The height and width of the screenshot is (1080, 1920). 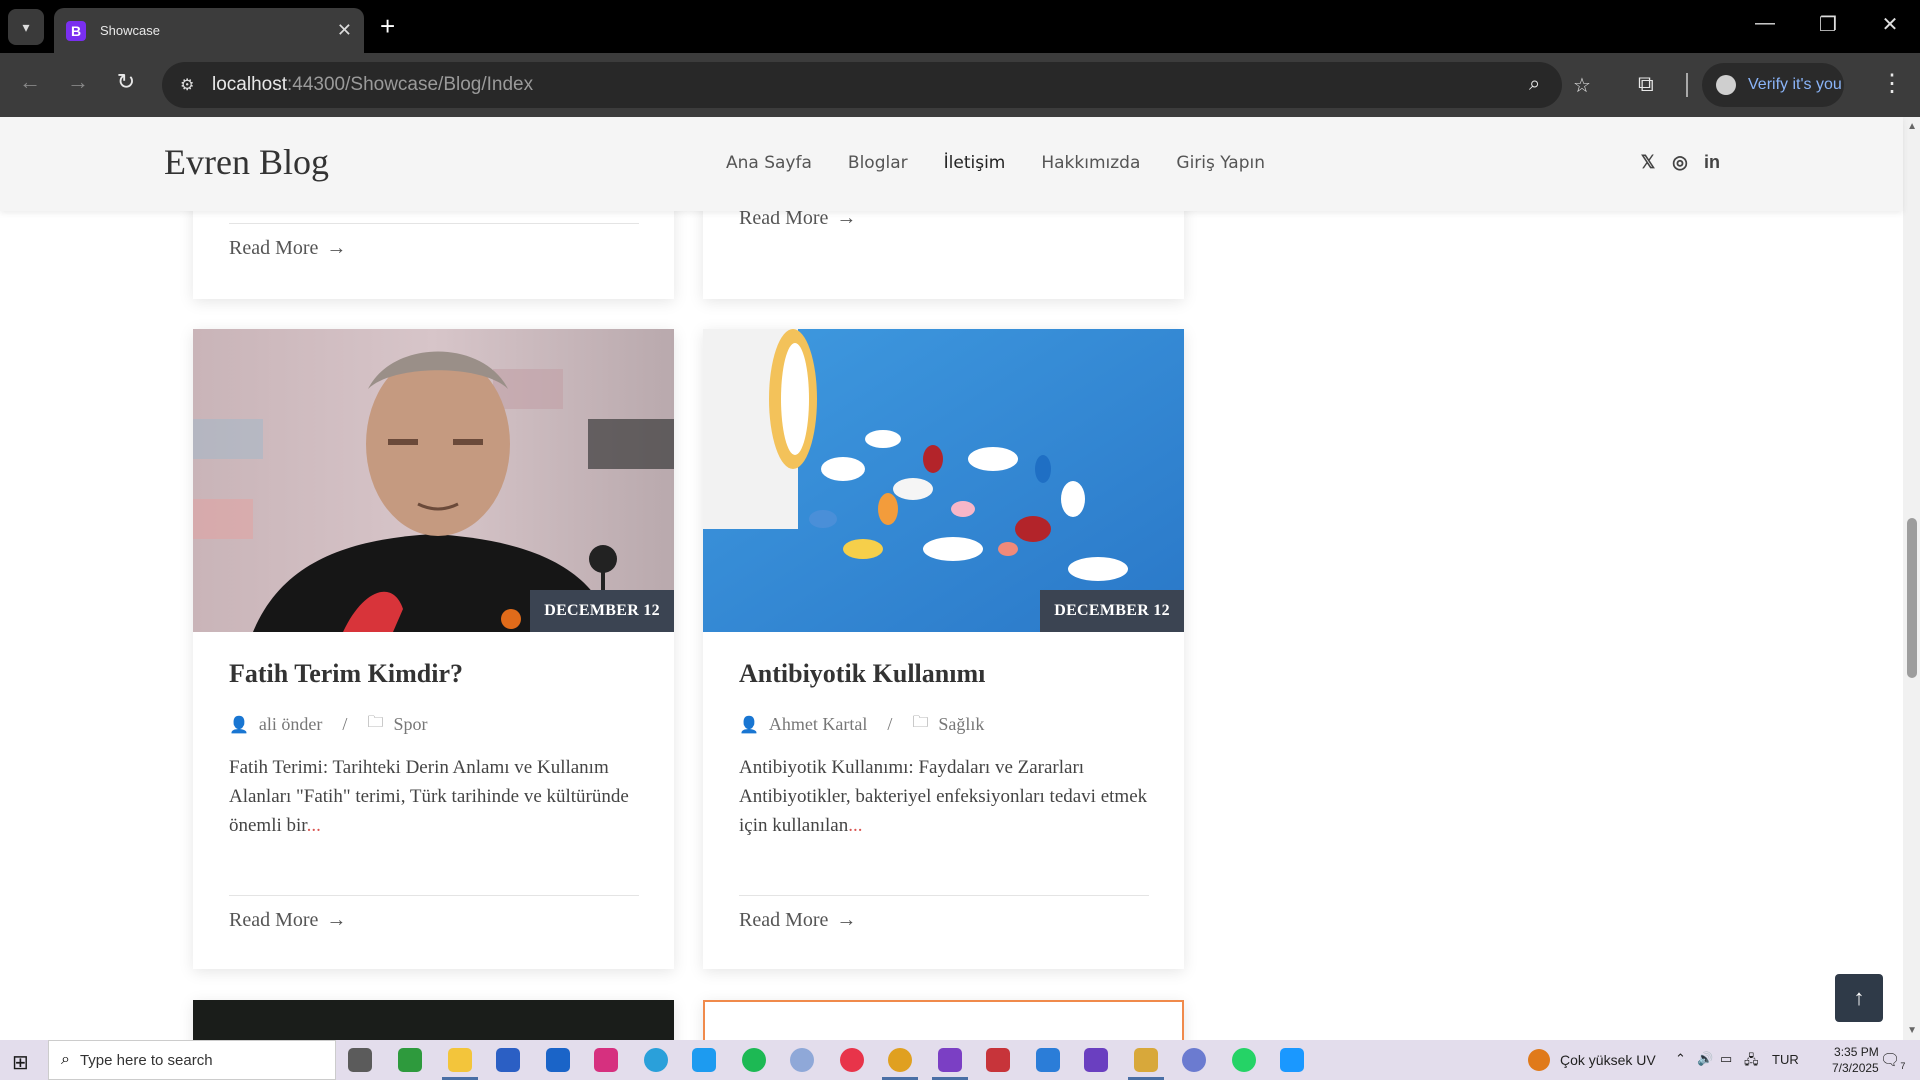 I want to click on twitter-icon, so click(x=704, y=1060).